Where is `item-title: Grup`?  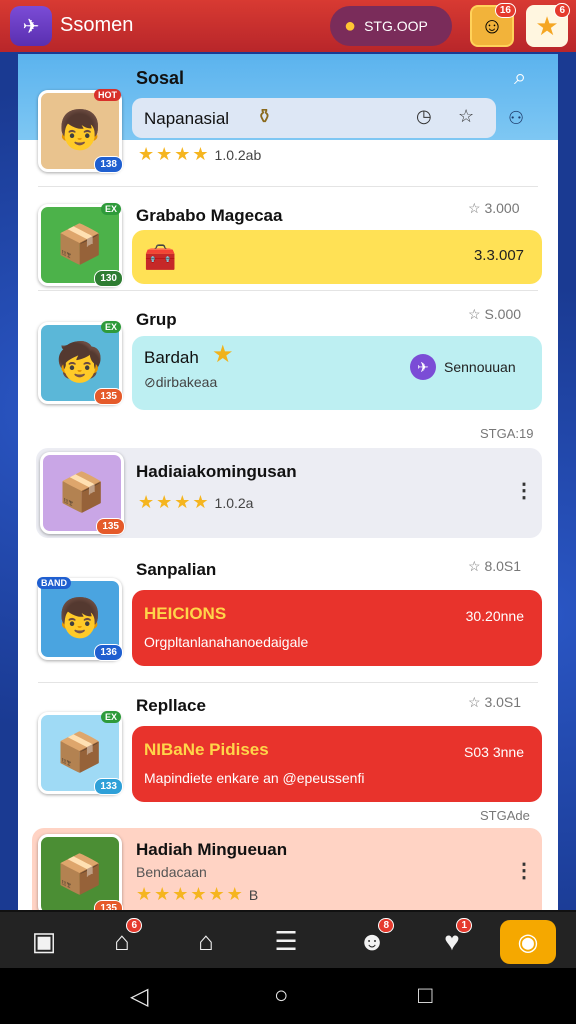 item-title: Grup is located at coordinates (156, 319).